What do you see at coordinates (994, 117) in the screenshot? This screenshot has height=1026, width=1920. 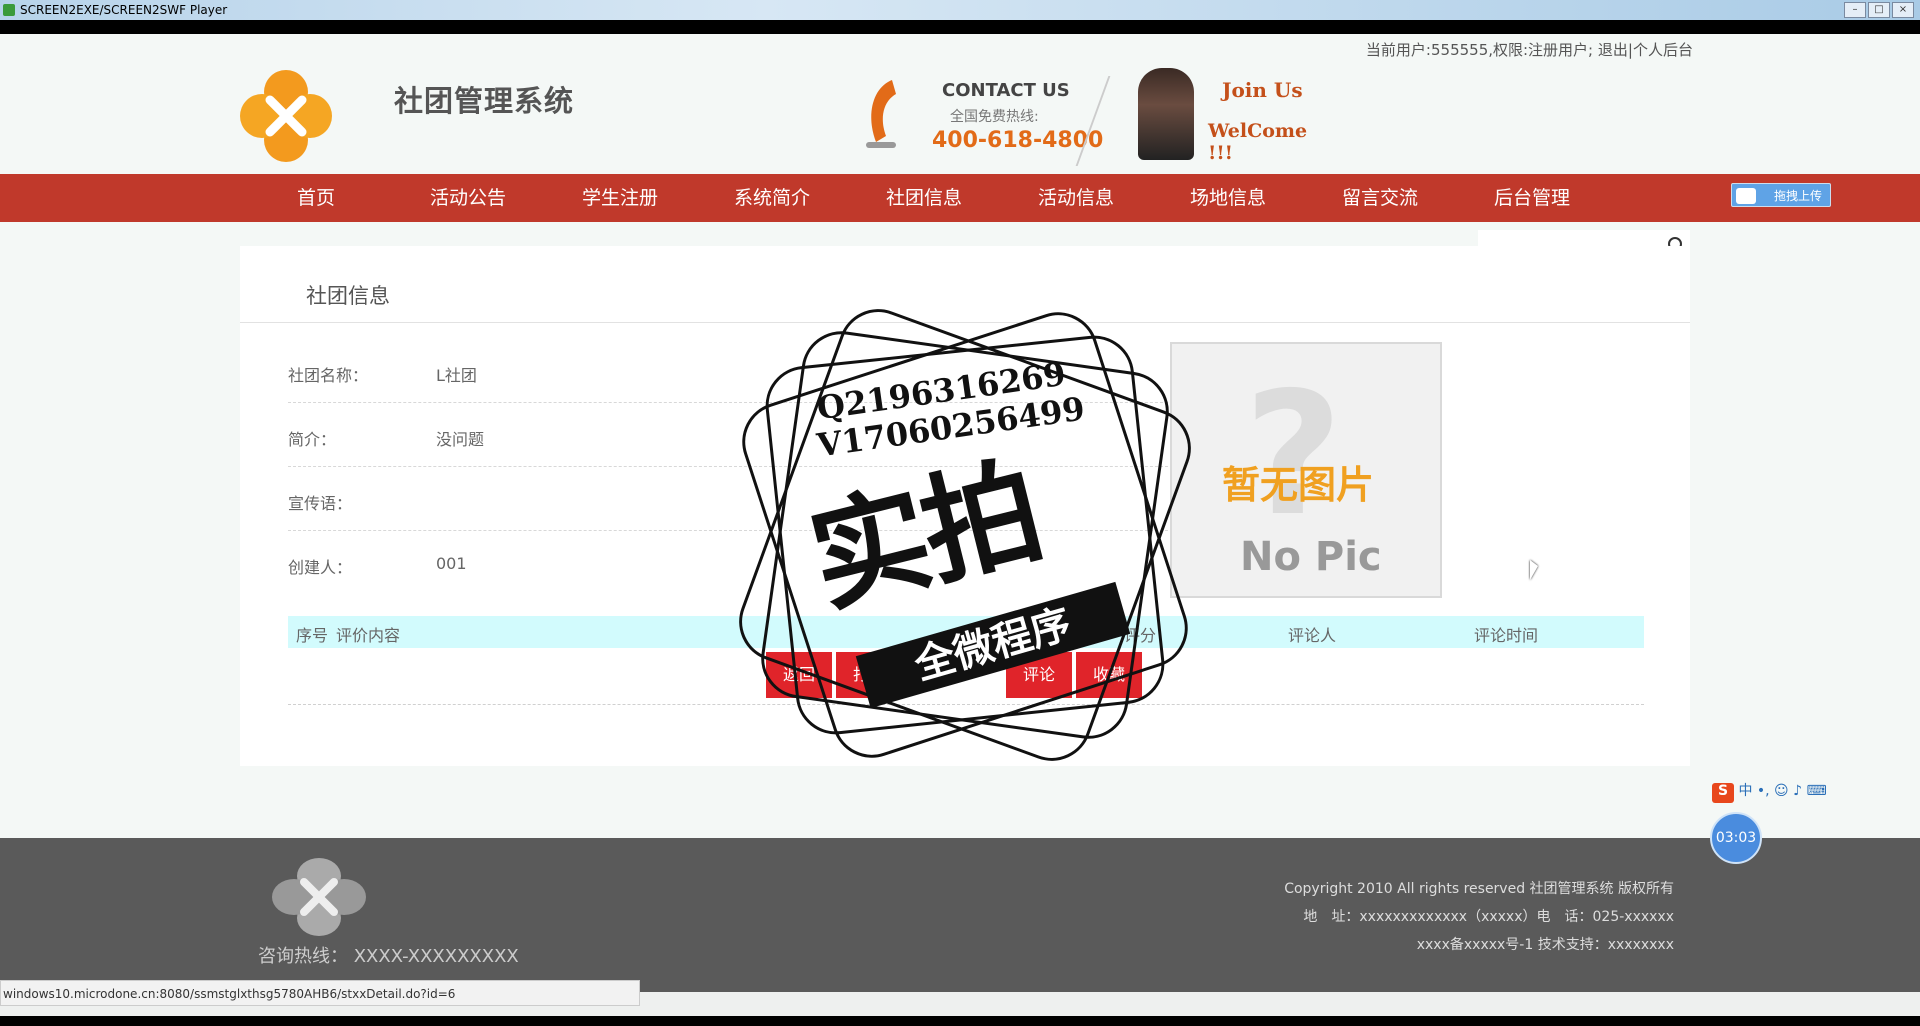 I see `hotline-label: 全国免费热线:` at bounding box center [994, 117].